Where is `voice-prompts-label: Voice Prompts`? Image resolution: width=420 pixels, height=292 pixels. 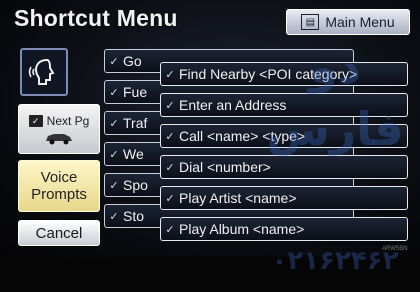
voice-prompts-label: Voice Prompts is located at coordinates (59, 186).